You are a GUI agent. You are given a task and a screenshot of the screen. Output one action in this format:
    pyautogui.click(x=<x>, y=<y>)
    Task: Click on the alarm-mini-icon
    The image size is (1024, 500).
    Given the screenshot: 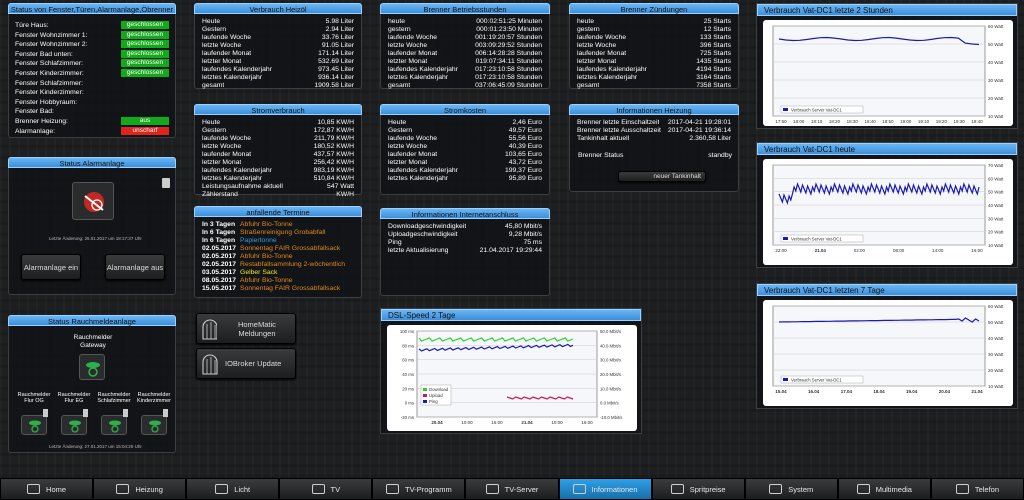 What is the action you would take?
    pyautogui.click(x=166, y=183)
    